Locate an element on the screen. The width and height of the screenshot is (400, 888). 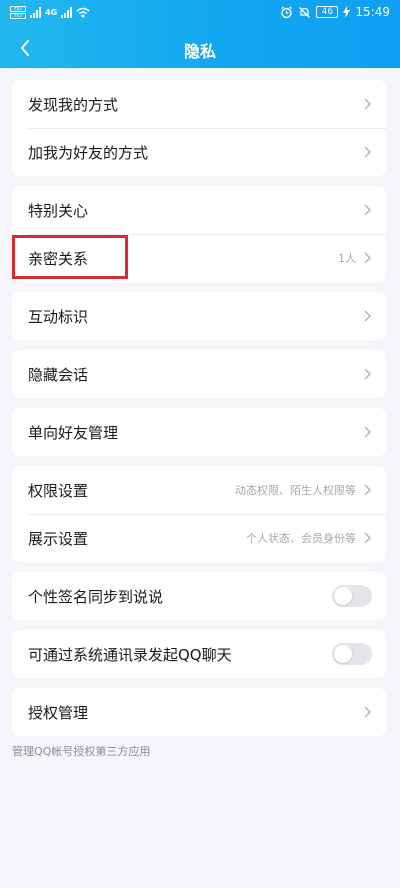
settings-group-contacts-chat: 可通过系统通讯录发起QQ聊天 is located at coordinates (199, 654).